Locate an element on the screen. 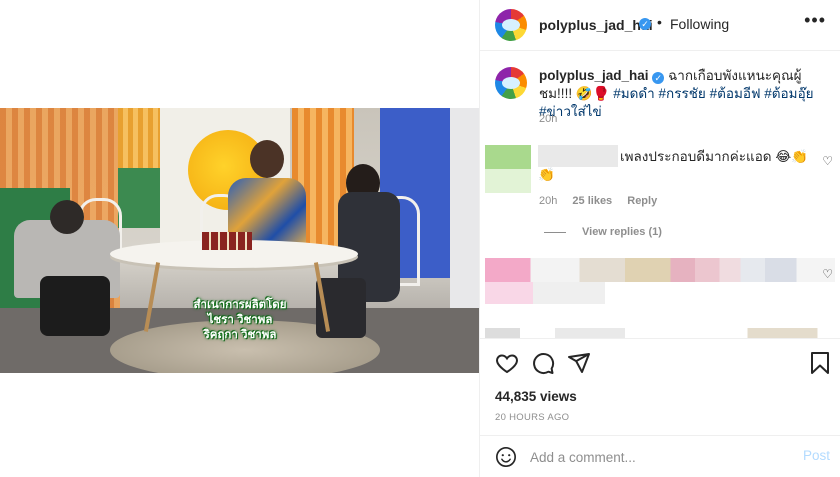 The image size is (840, 477). hashtag-link: #ต้อมอุ๊ย is located at coordinates (788, 93).